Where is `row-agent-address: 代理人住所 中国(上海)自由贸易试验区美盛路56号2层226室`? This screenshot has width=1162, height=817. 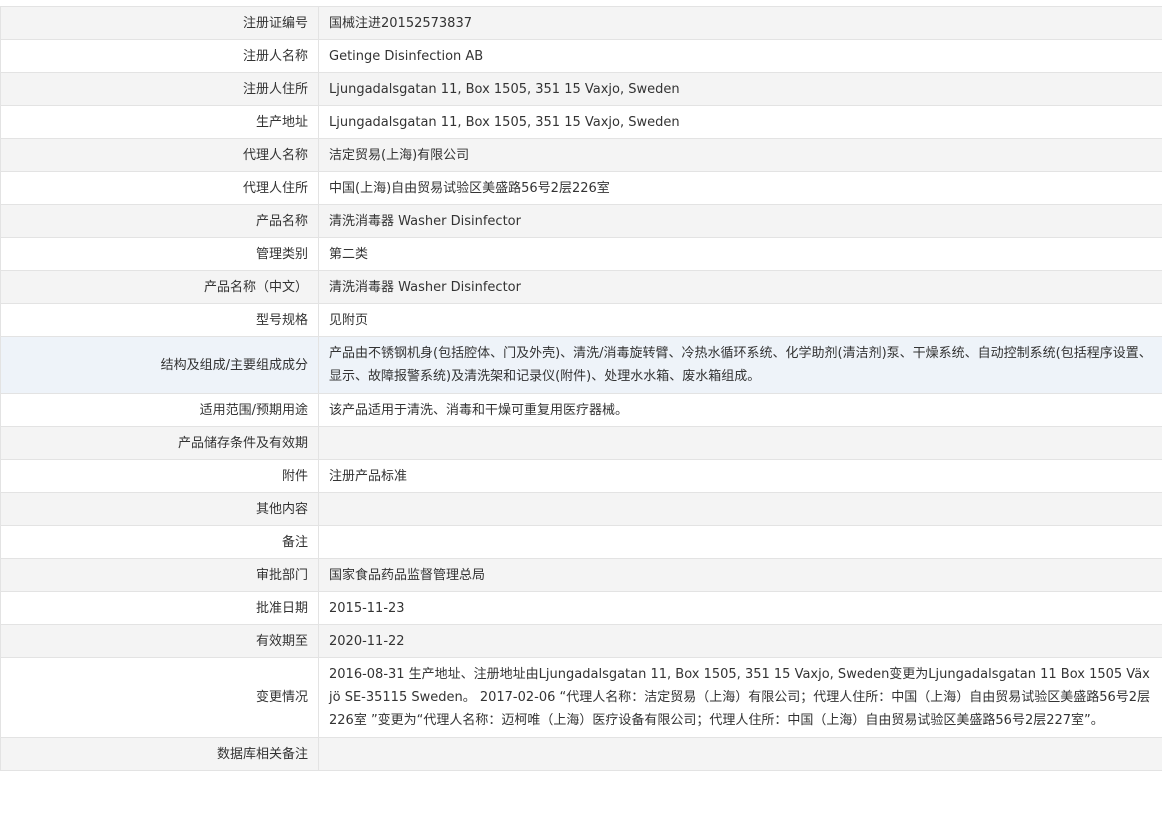
row-agent-address: 代理人住所 中国(上海)自由贸易试验区美盛路56号2层226室 is located at coordinates (581, 188).